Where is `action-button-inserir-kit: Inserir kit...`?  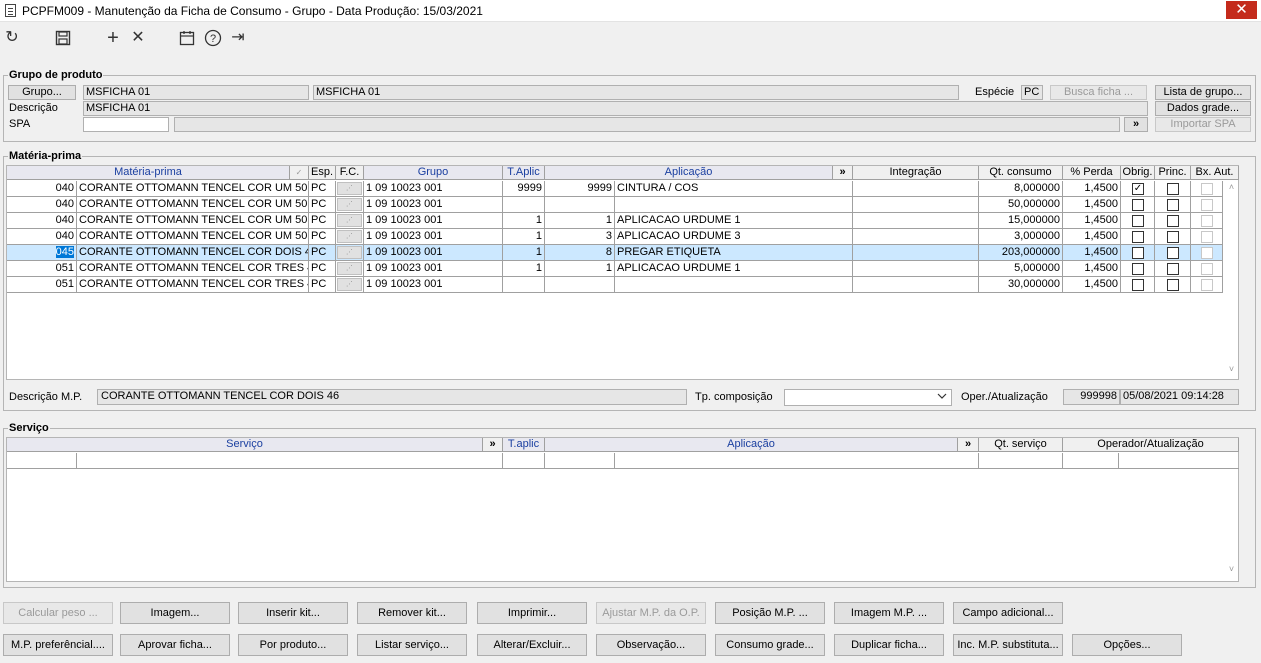
action-button-inserir-kit: Inserir kit... is located at coordinates (293, 613).